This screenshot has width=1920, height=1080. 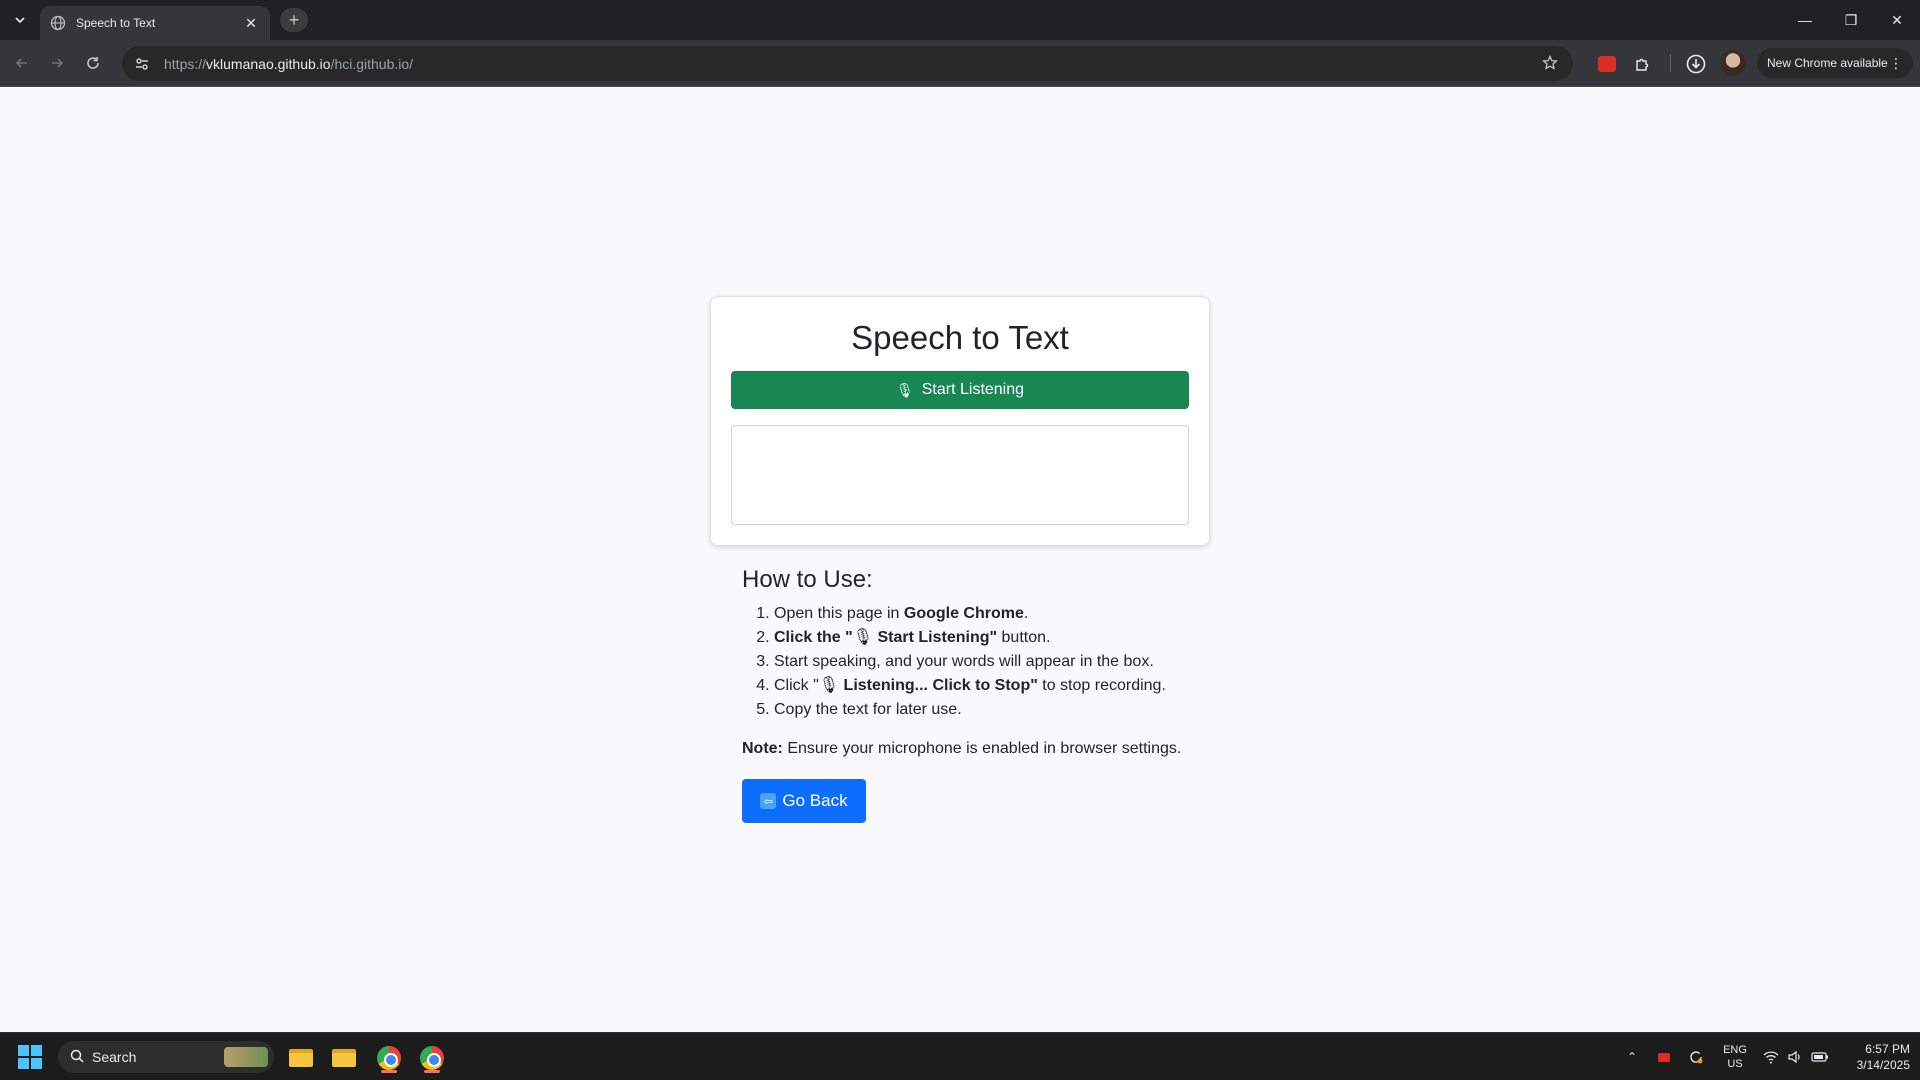 What do you see at coordinates (1733, 63) in the screenshot?
I see `profile-avatar` at bounding box center [1733, 63].